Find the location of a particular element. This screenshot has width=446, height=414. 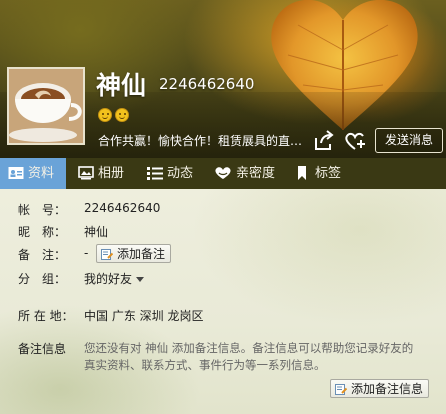

tab-album: 相册 is located at coordinates (108, 173).